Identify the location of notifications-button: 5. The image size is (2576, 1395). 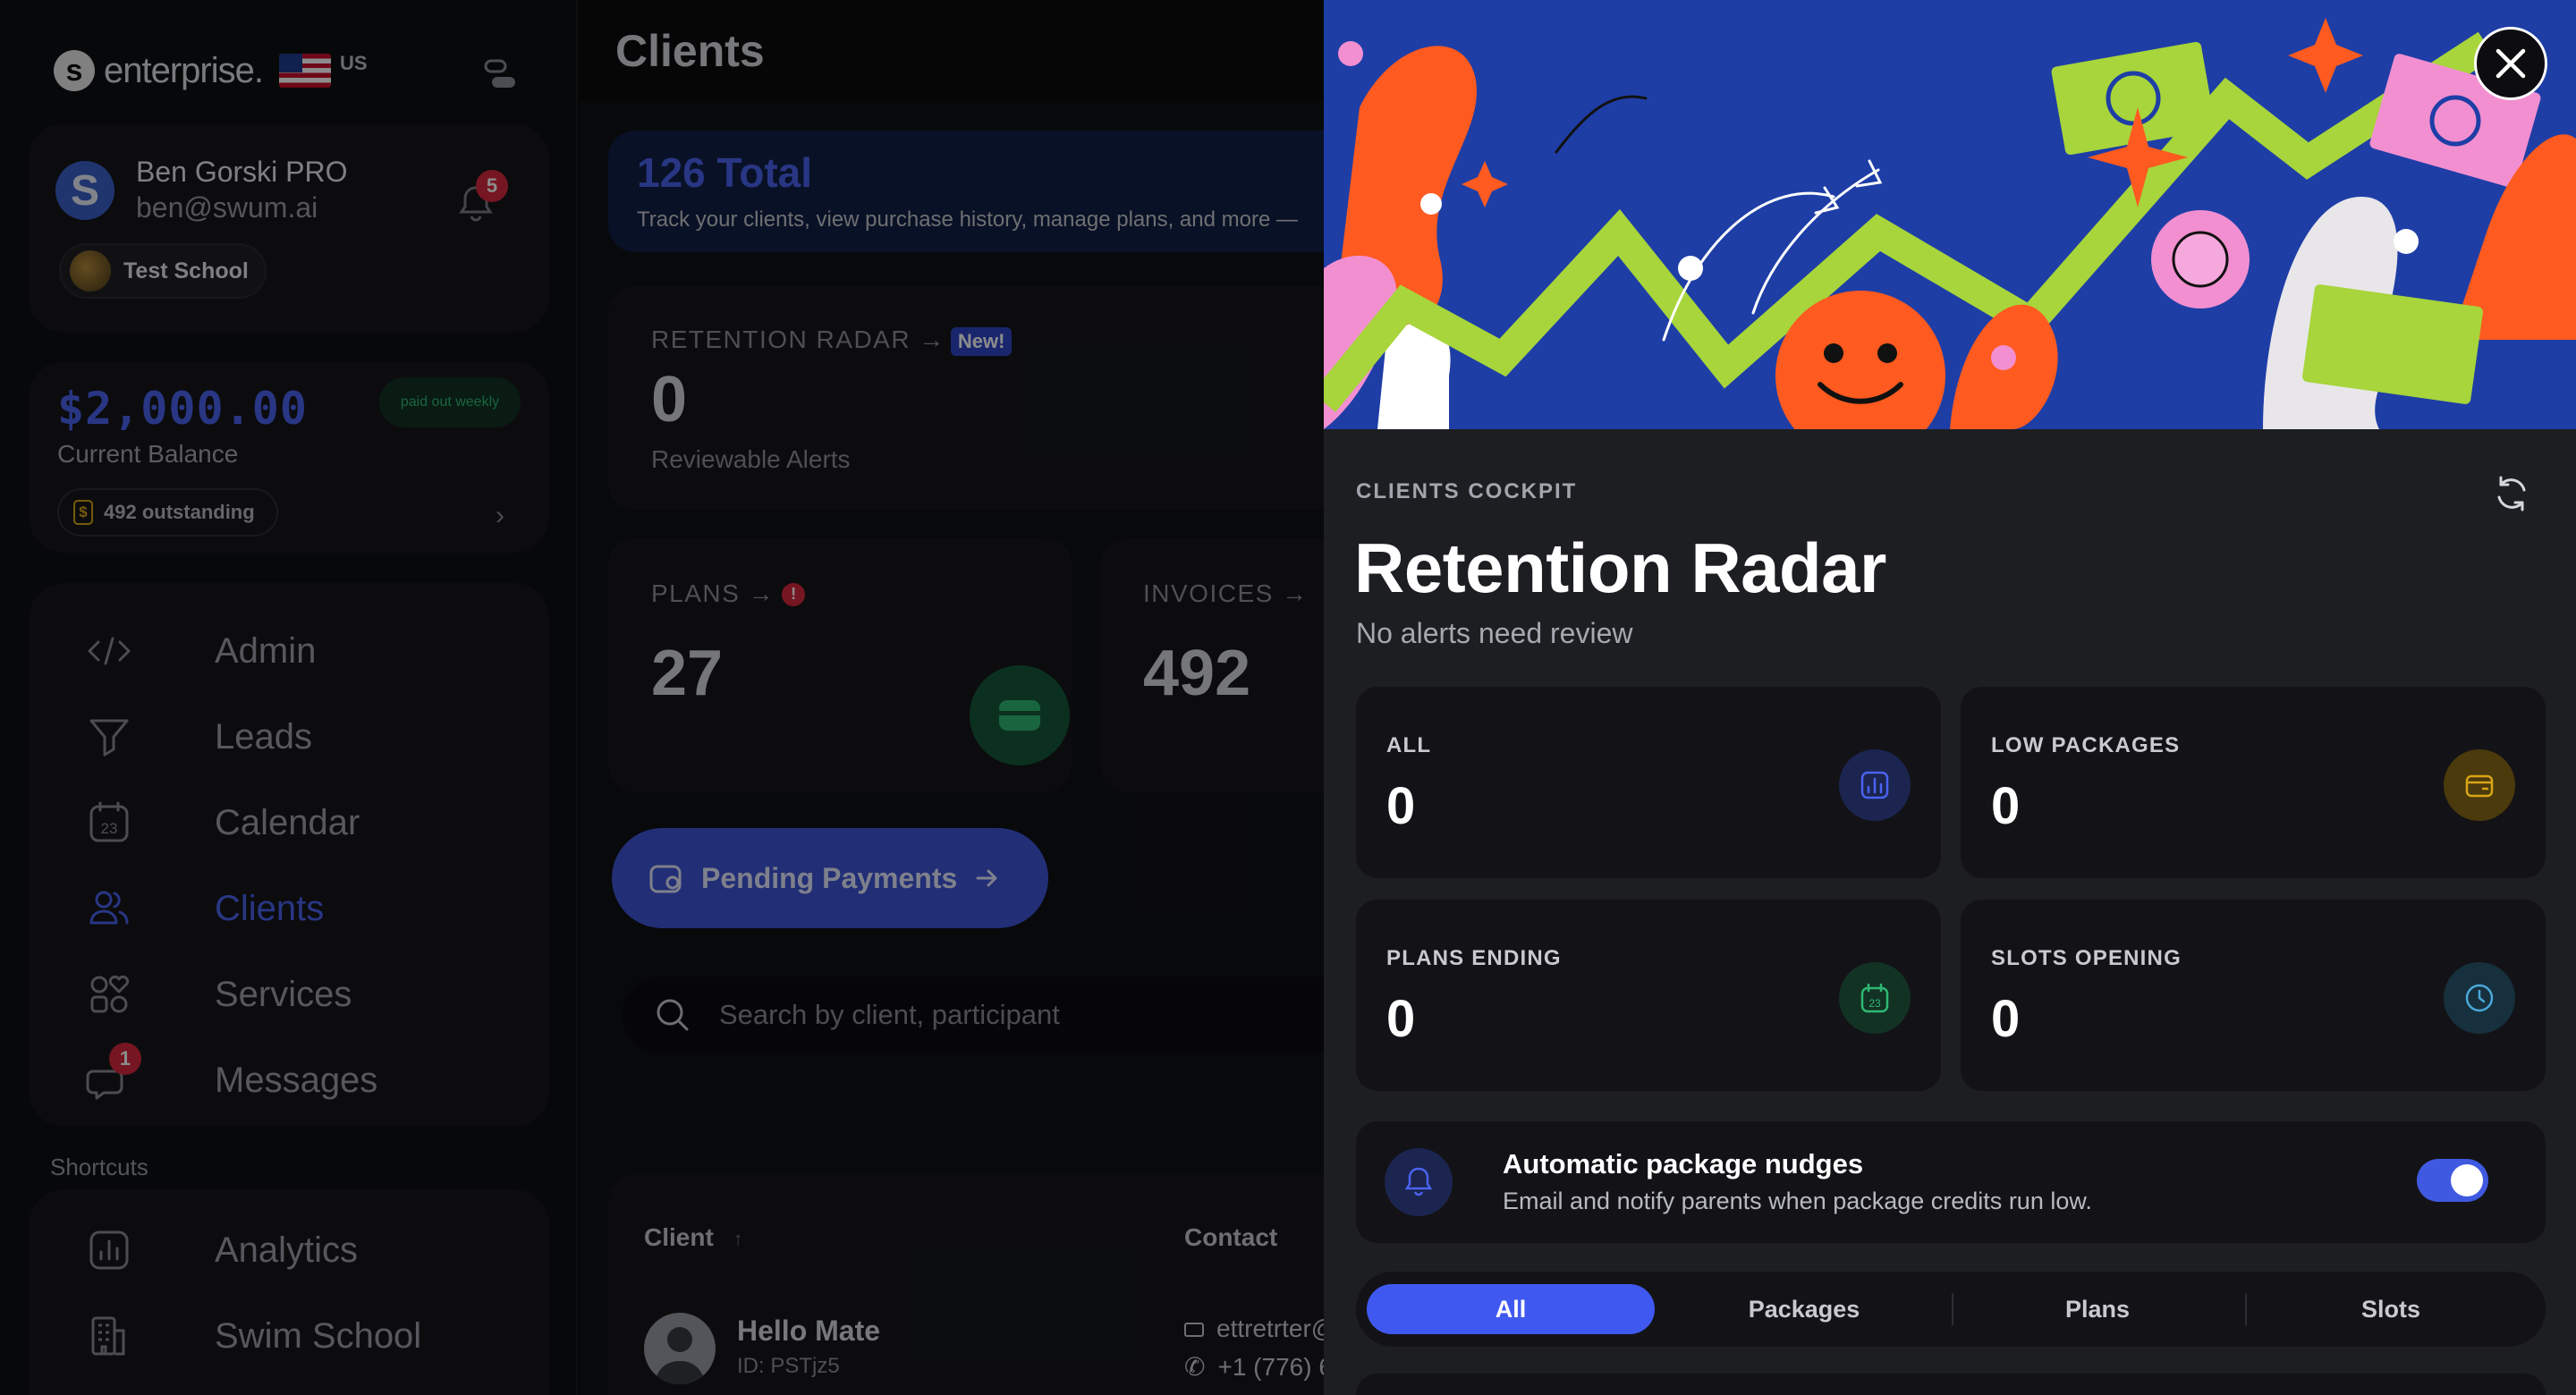
(485, 198).